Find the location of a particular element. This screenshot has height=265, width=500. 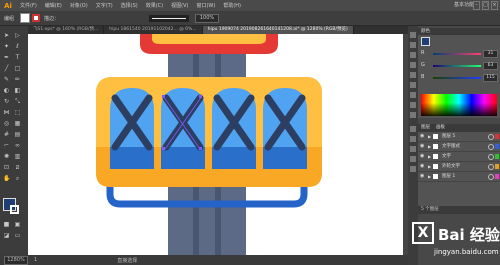

layers-panel-icon is located at coordinates (413, 129).